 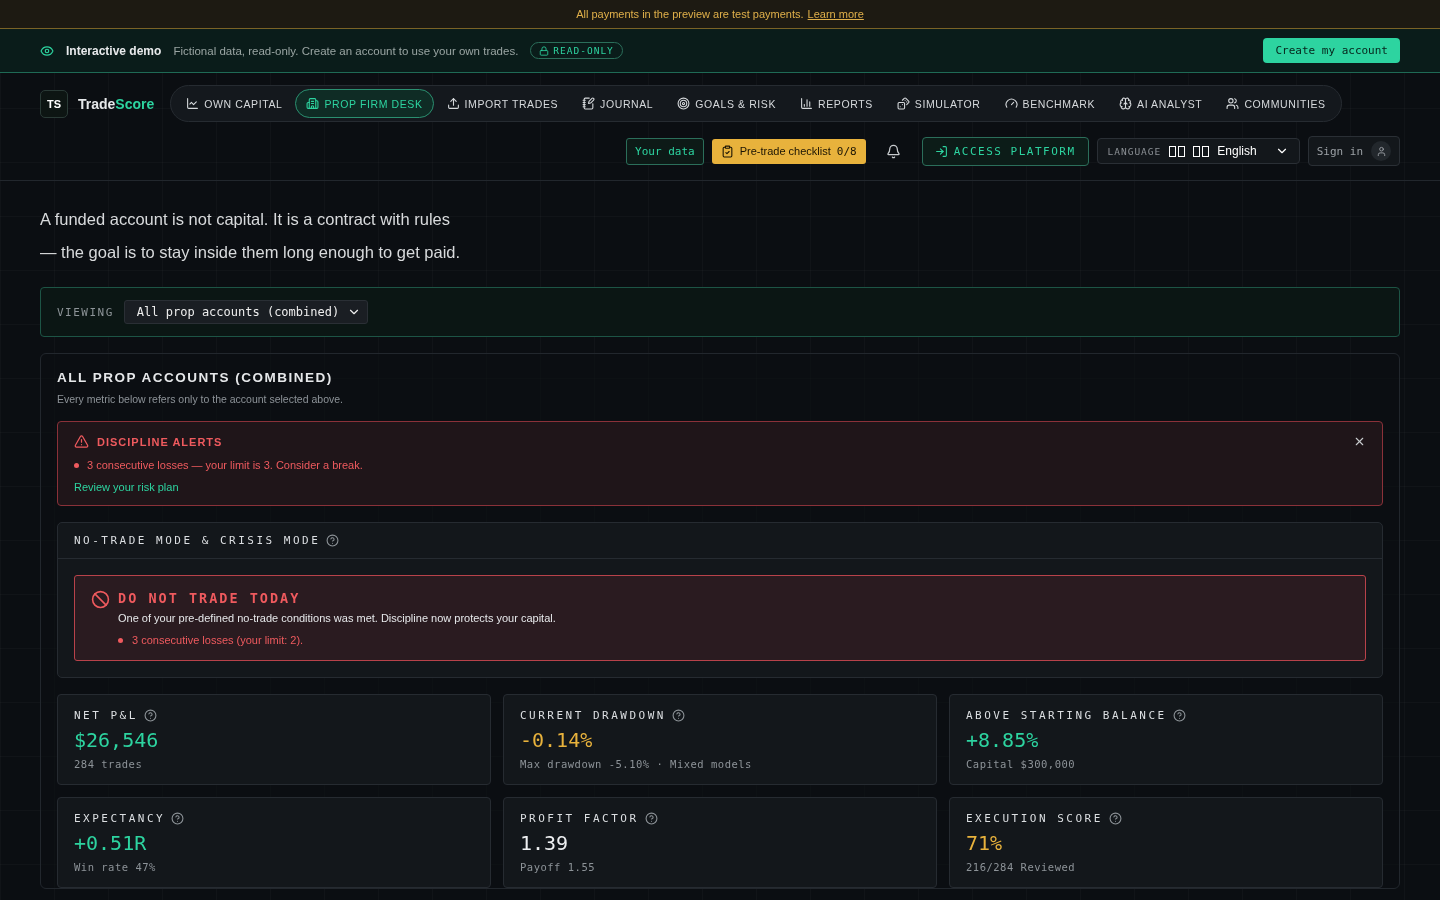 I want to click on target-icon, so click(x=684, y=103).